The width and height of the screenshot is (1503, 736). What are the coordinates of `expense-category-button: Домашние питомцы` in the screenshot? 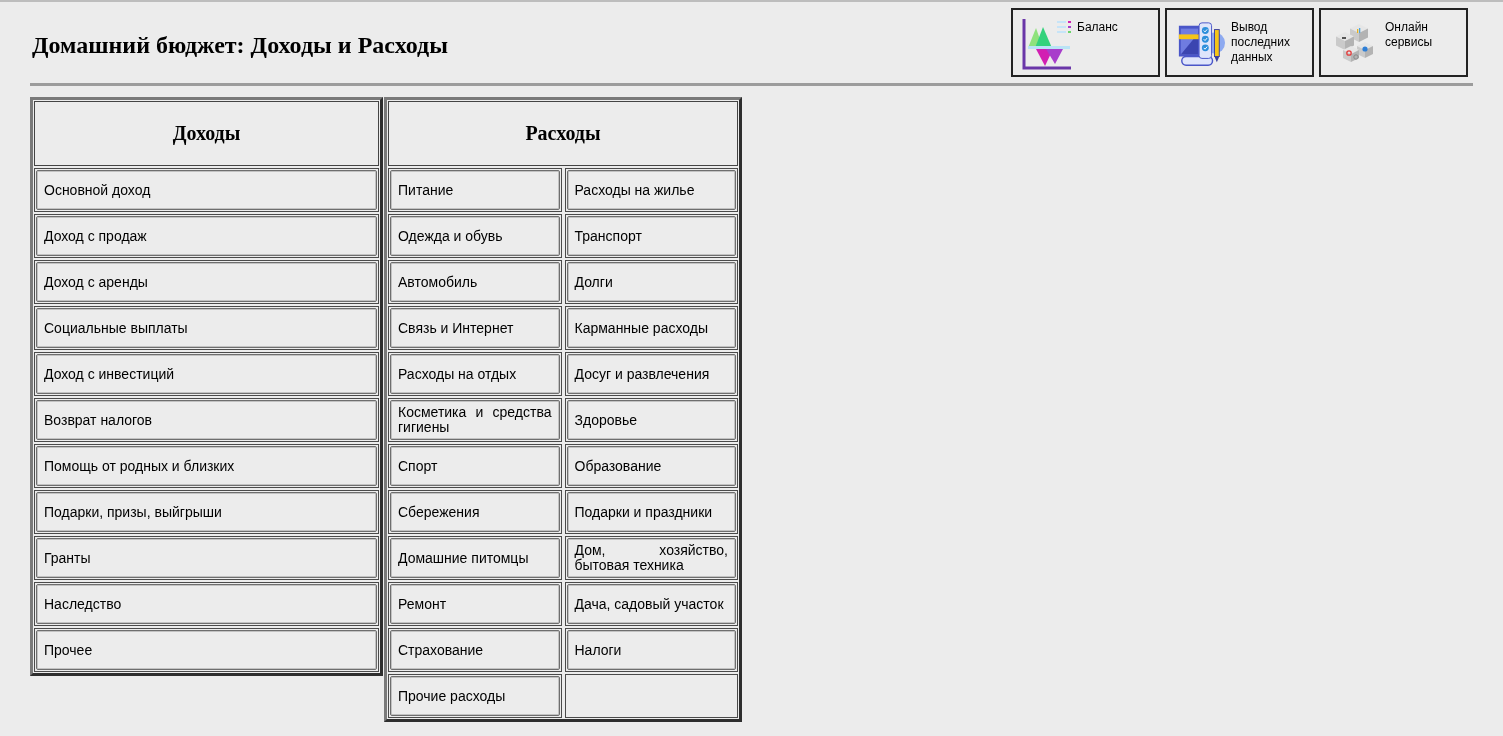 It's located at (475, 558).